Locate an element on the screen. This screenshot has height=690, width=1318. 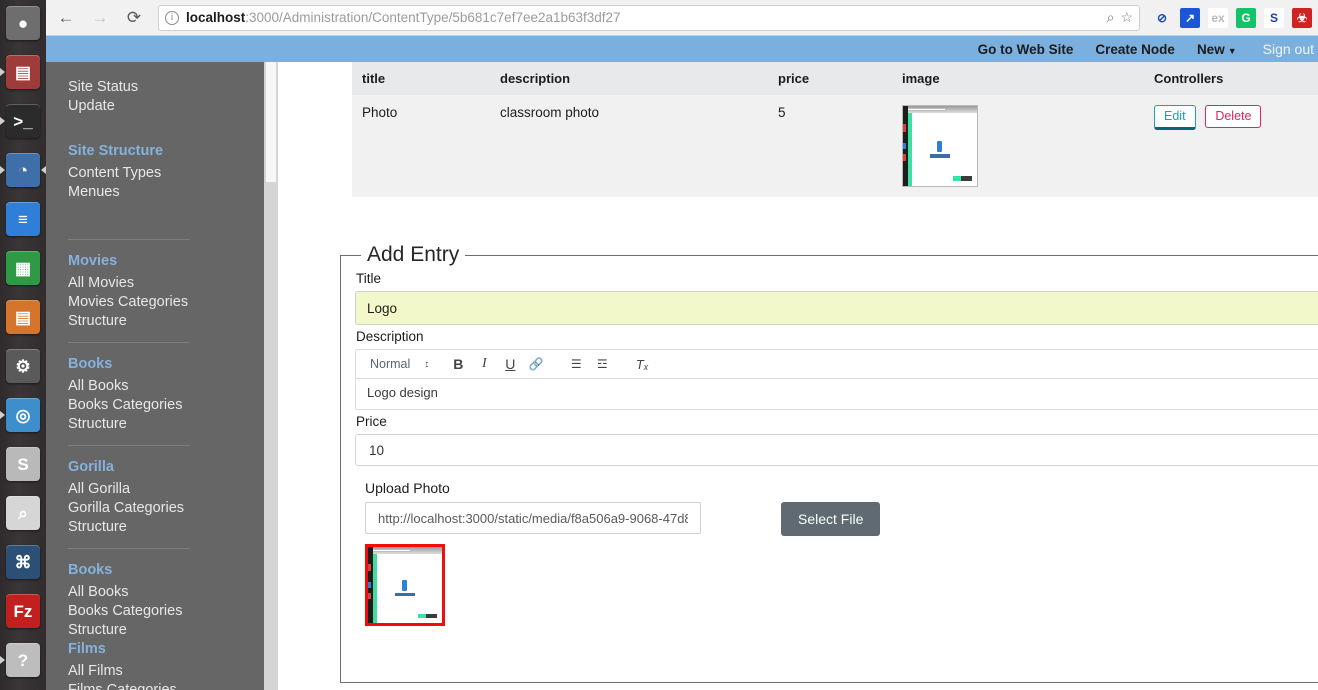
files-icon: ▤ is located at coordinates (23, 72).